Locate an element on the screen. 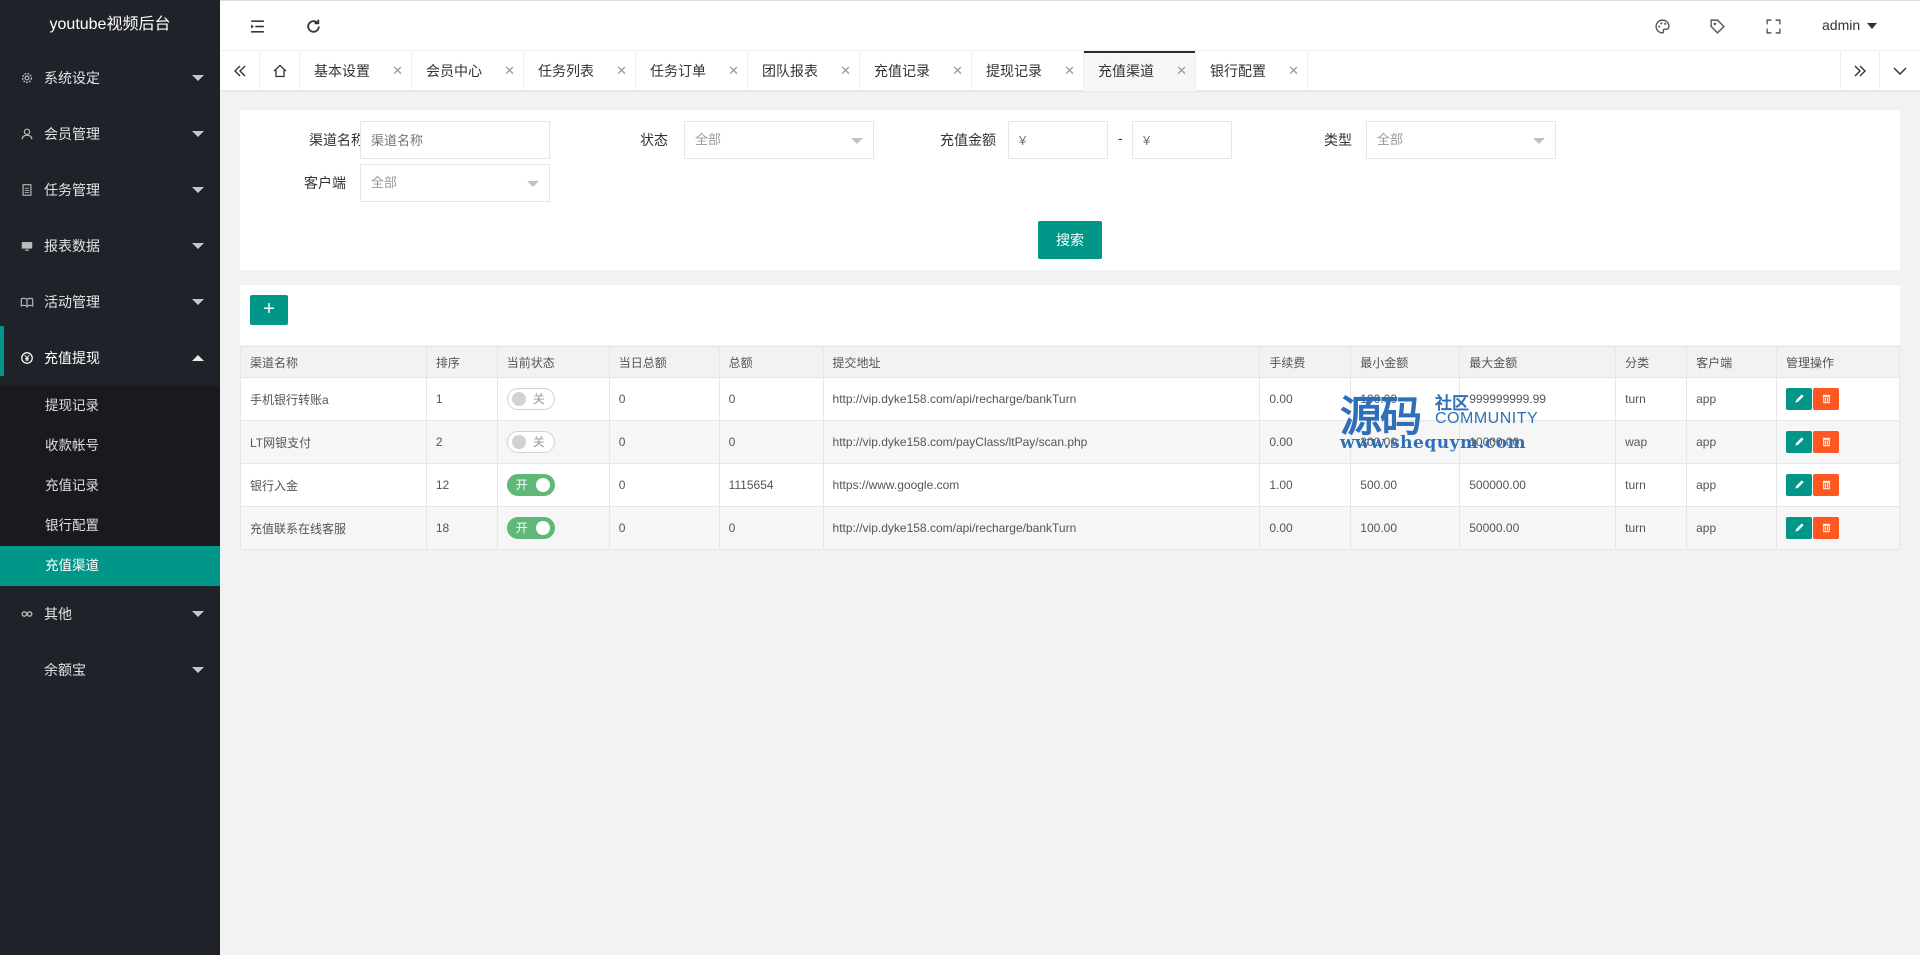 This screenshot has height=955, width=1920. tag-icon is located at coordinates (1717, 26).